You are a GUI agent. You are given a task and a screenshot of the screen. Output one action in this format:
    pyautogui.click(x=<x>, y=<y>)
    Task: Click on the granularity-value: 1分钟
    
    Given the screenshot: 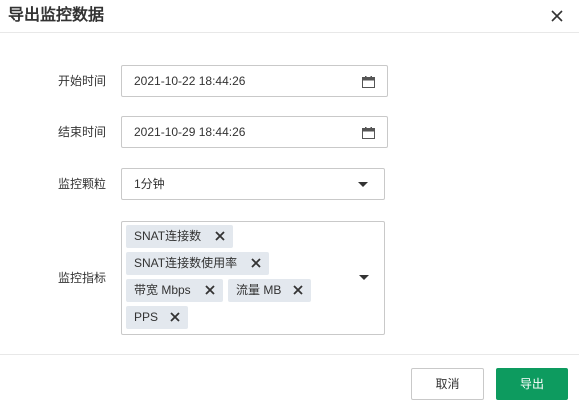 What is the action you would take?
    pyautogui.click(x=149, y=184)
    